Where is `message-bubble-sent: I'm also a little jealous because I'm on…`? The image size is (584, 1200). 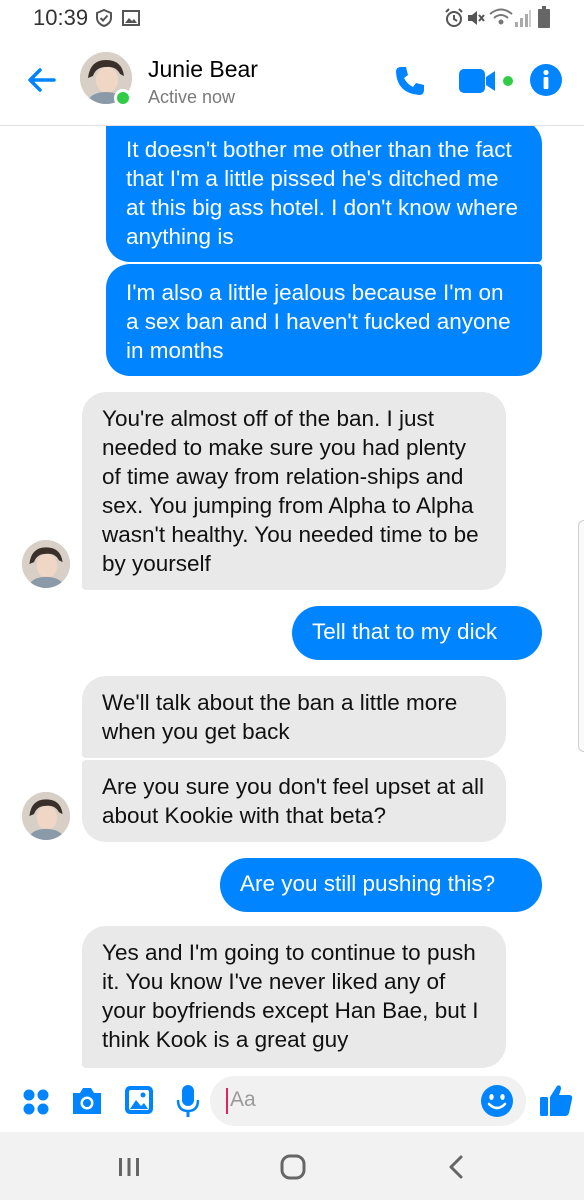
message-bubble-sent: I'm also a little jealous because I'm on… is located at coordinates (324, 320).